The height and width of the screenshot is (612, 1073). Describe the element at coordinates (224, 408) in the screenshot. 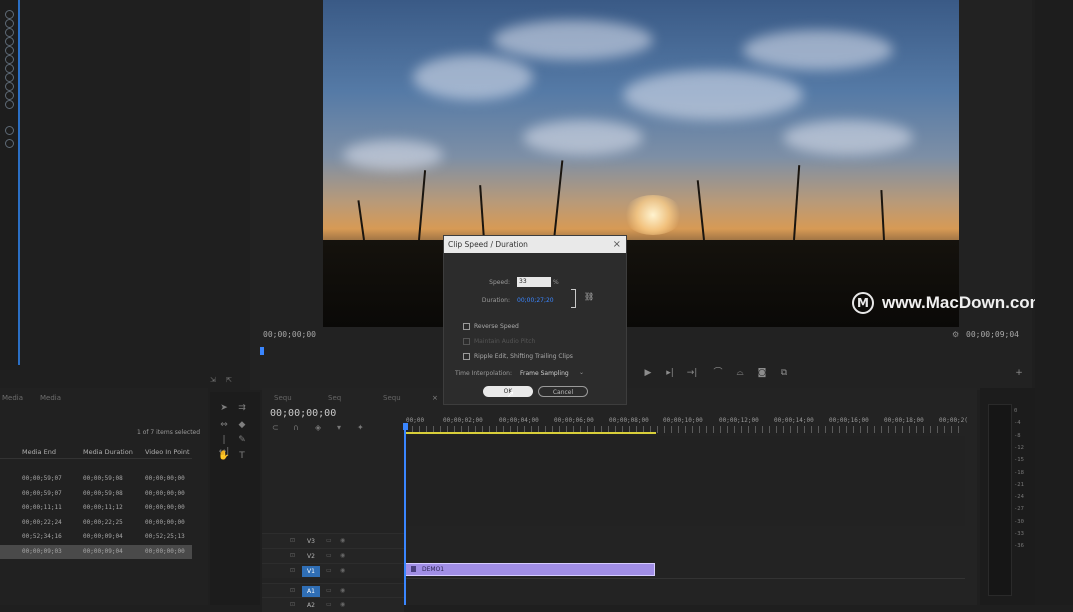

I see `selection-tool-icon: ➤` at that location.